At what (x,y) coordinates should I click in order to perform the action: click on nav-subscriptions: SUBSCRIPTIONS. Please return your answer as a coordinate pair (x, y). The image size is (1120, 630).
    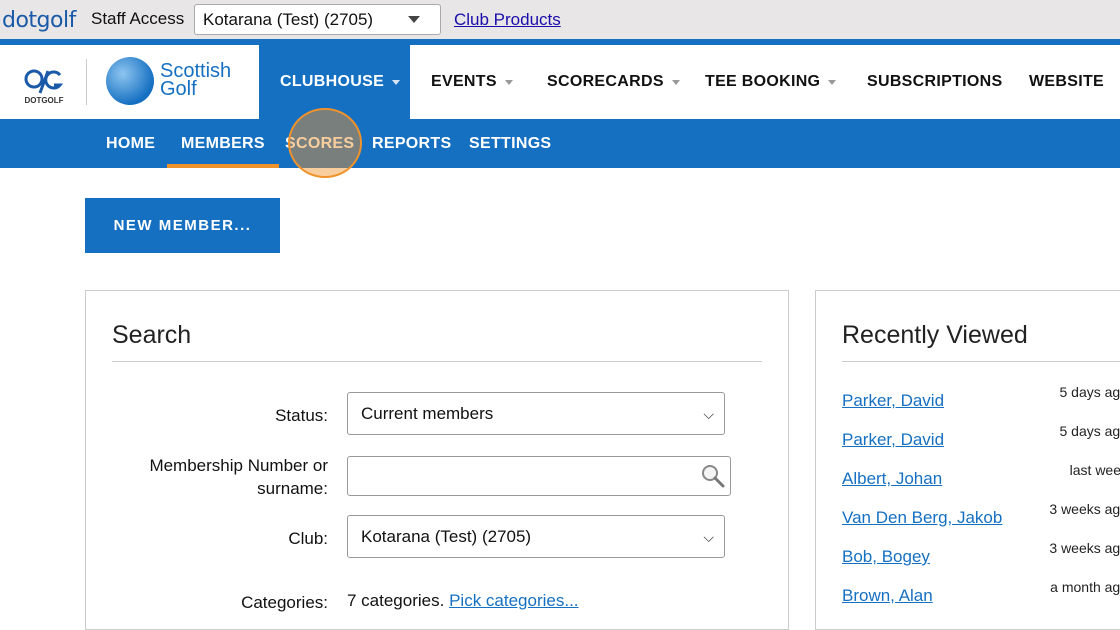
    Looking at the image, I should click on (934, 82).